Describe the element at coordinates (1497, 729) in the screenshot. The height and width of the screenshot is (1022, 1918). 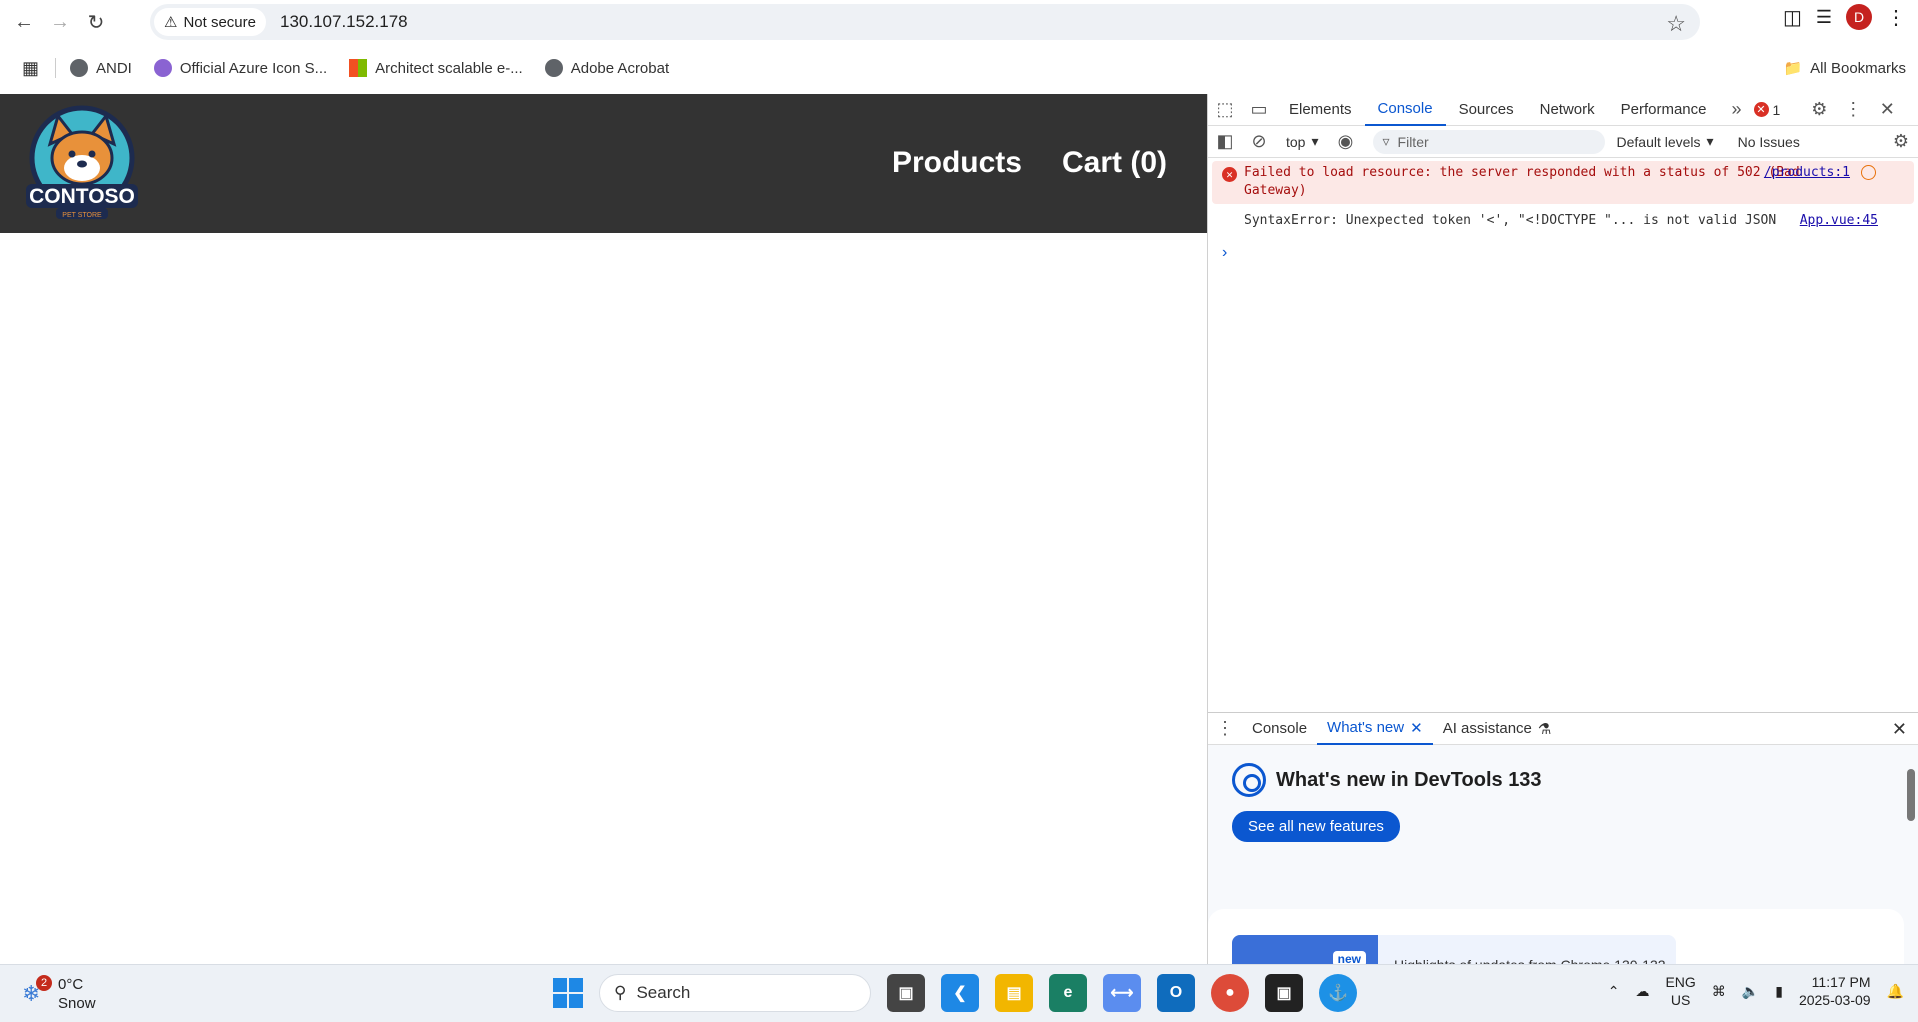
I see `drawer-tab-ai-assistance: AI assistance ⚗` at that location.